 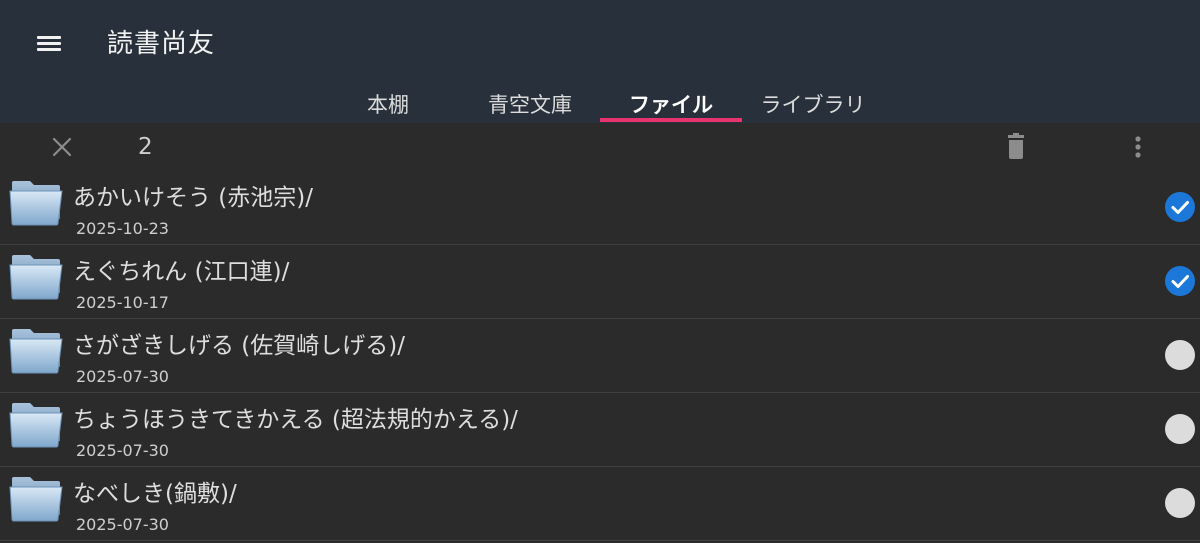 What do you see at coordinates (49, 44) in the screenshot?
I see `hamburger-menu-icon` at bounding box center [49, 44].